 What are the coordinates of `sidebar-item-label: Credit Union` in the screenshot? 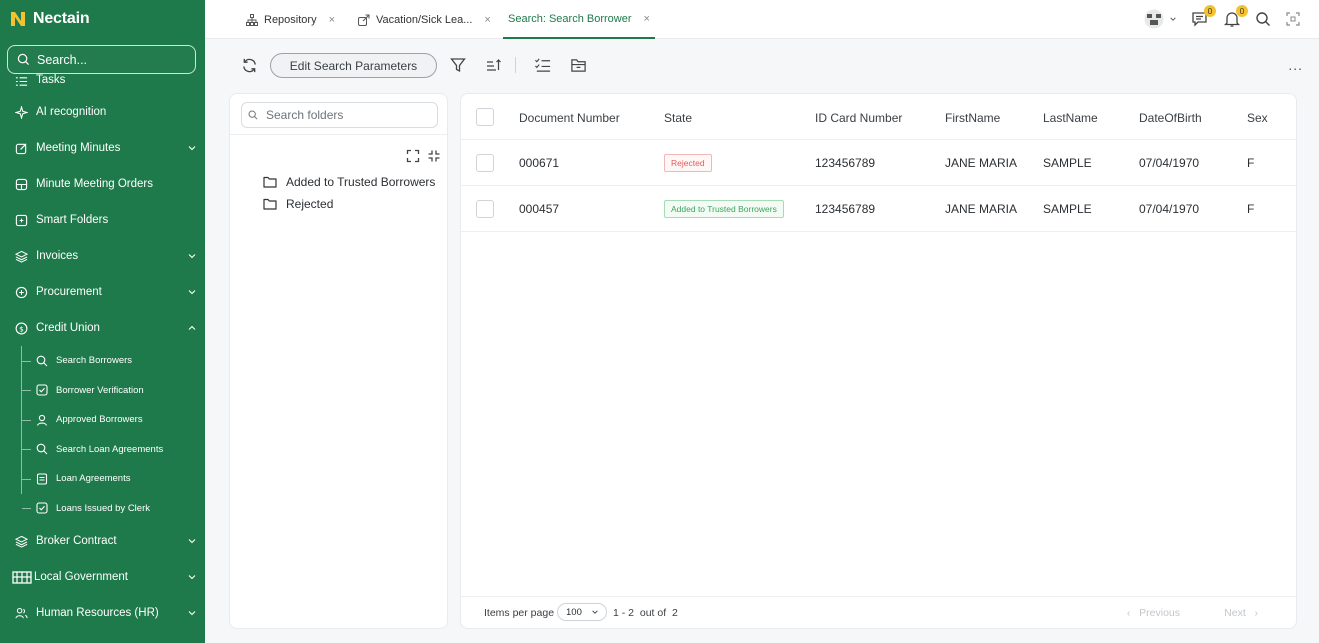 It's located at (68, 328).